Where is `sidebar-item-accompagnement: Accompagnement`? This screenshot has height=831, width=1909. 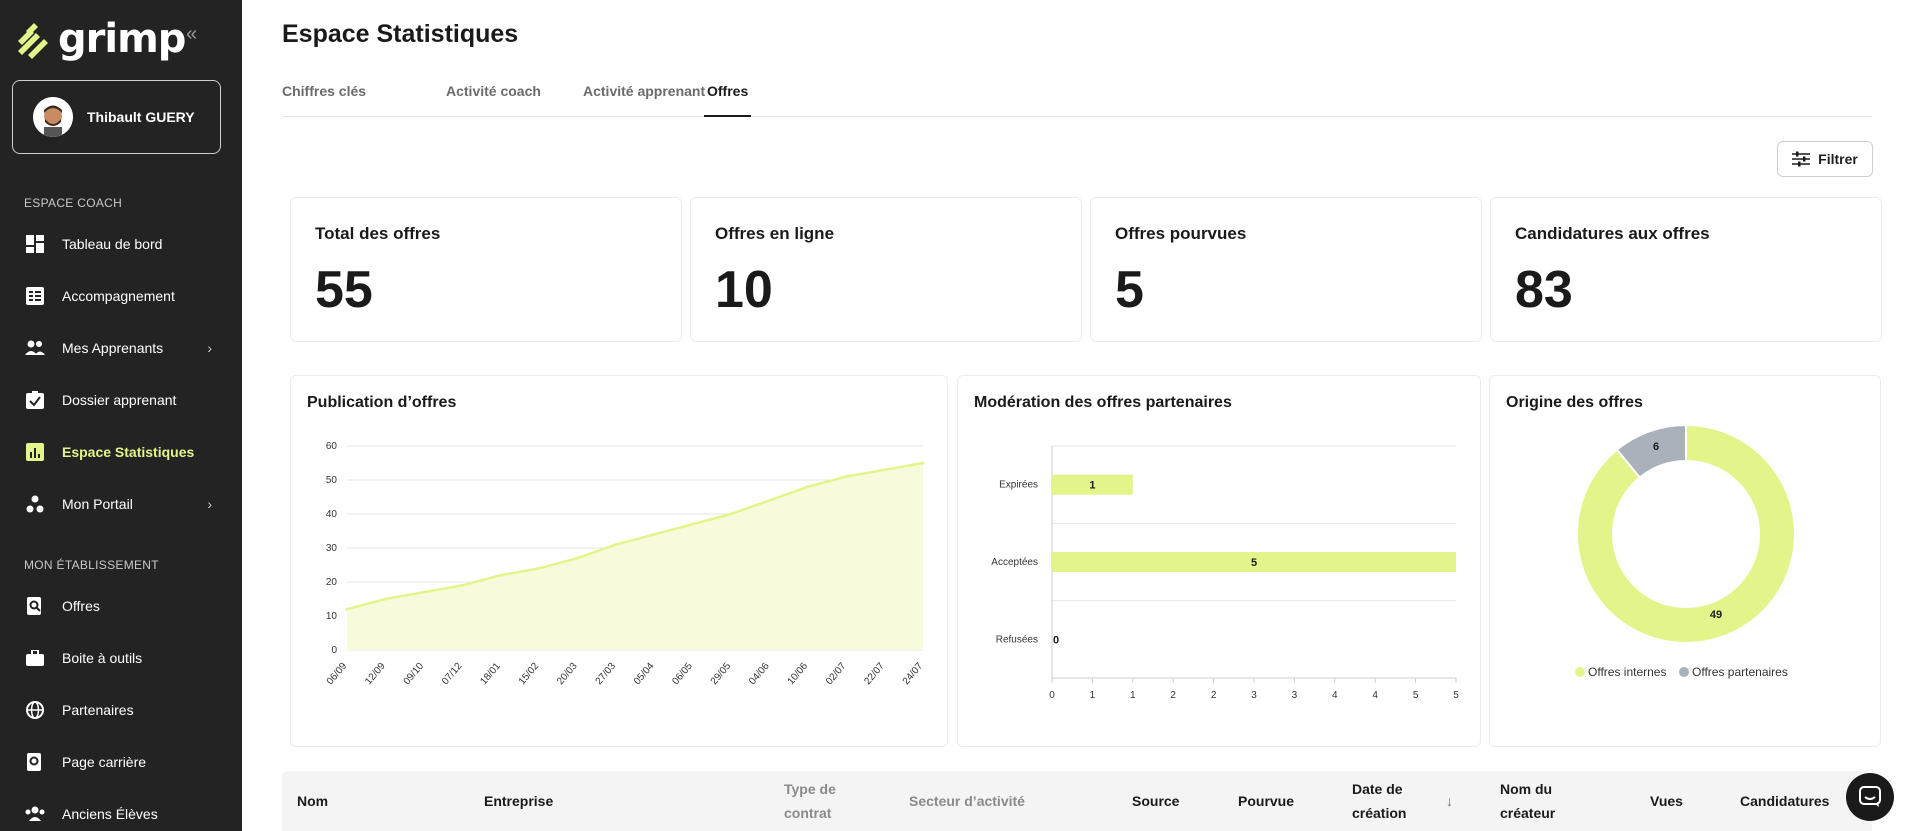 sidebar-item-accompagnement: Accompagnement is located at coordinates (121, 296).